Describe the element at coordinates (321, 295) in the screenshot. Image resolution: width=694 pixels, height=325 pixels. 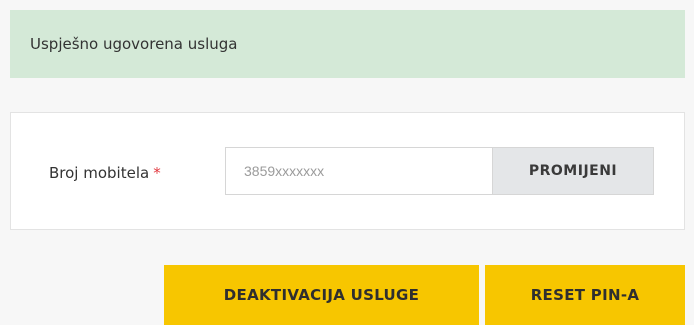
I see `deactivate-service-button: DEAKTIVACIJA USLUGE` at that location.